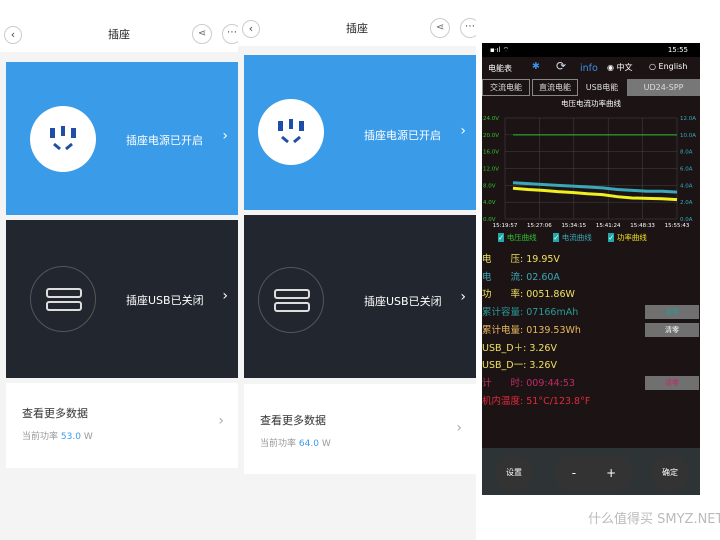 This screenshot has width=720, height=540. I want to click on tab-dc: 直流电能, so click(555, 87).